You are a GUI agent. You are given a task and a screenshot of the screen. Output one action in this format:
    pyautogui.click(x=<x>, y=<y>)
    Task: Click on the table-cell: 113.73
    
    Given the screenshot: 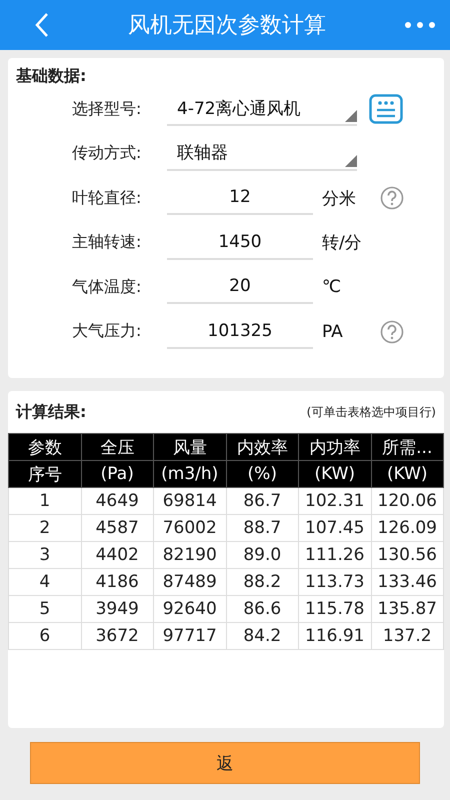 What is the action you would take?
    pyautogui.click(x=334, y=582)
    